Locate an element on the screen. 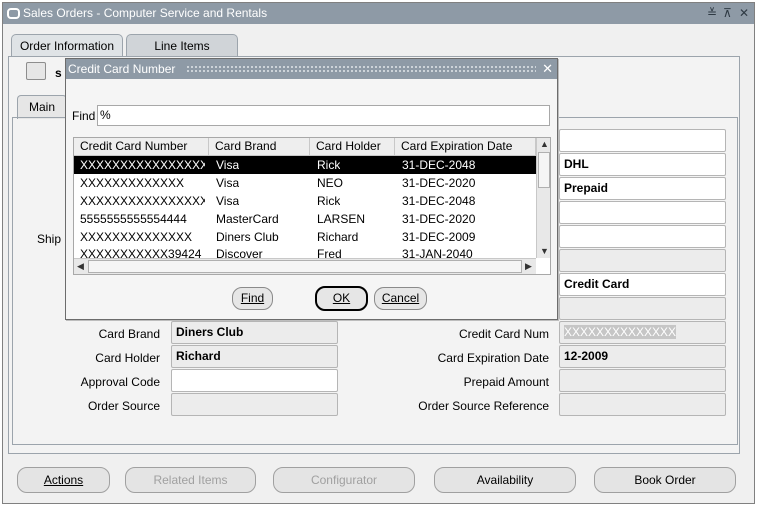 The width and height of the screenshot is (757, 506). cell-card-brand: Diners Club is located at coordinates (247, 237).